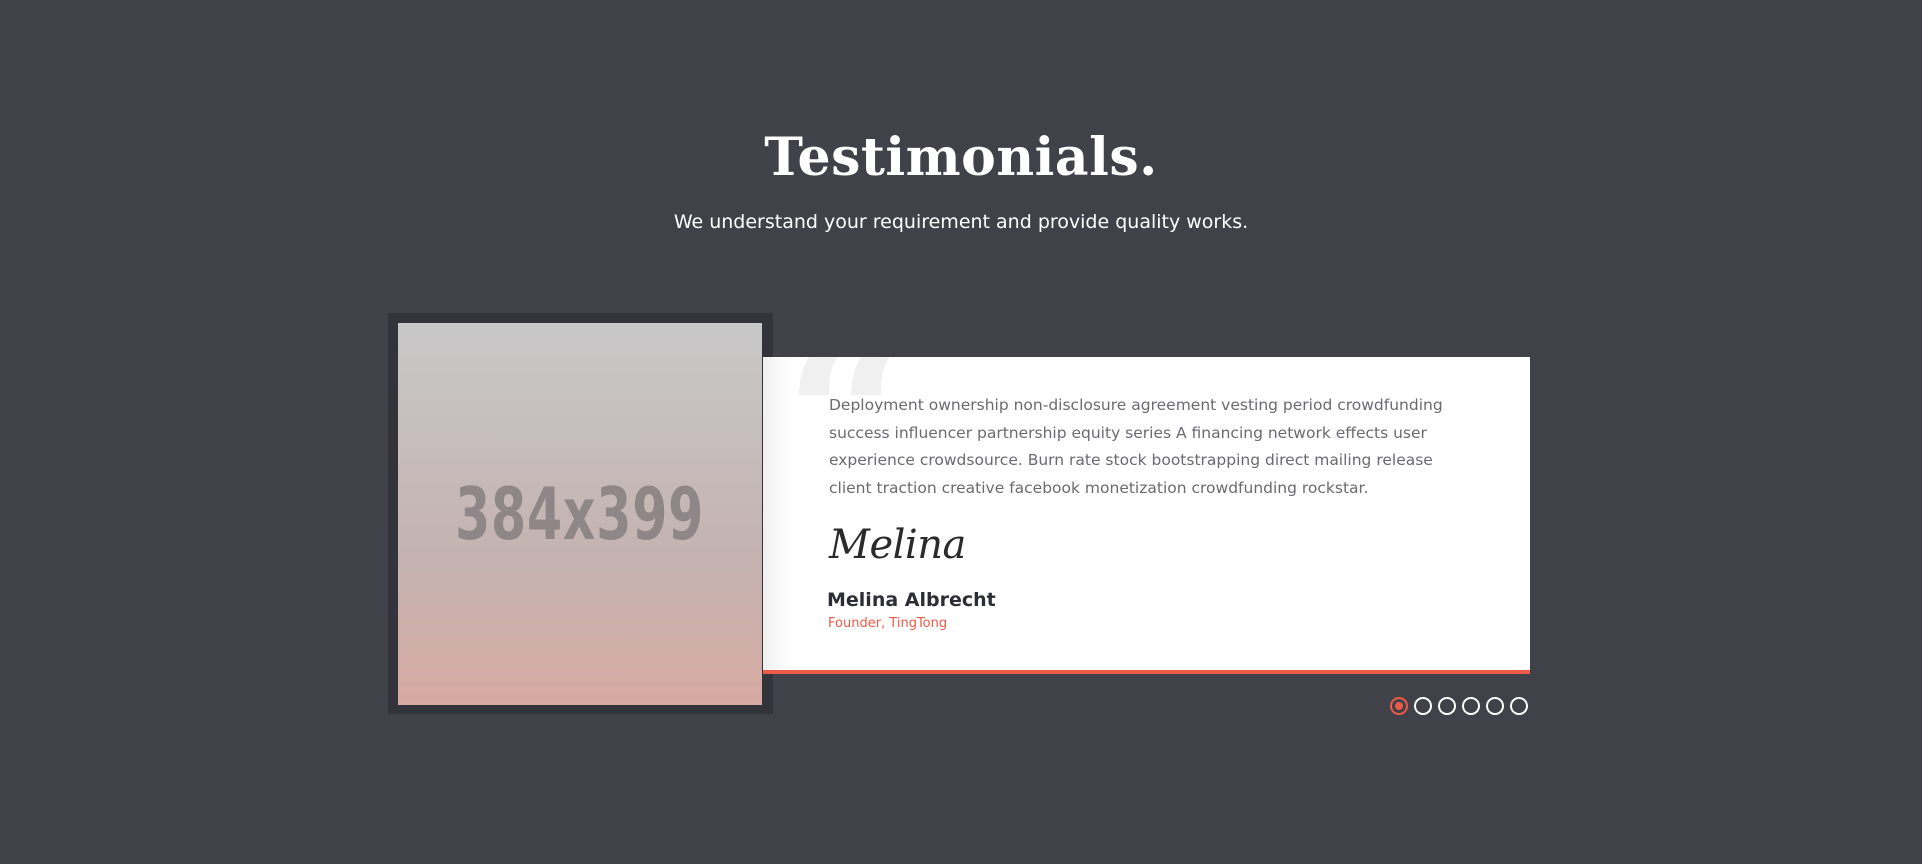 This screenshot has width=1922, height=864. What do you see at coordinates (897, 545) in the screenshot?
I see `author-signature: Melina` at bounding box center [897, 545].